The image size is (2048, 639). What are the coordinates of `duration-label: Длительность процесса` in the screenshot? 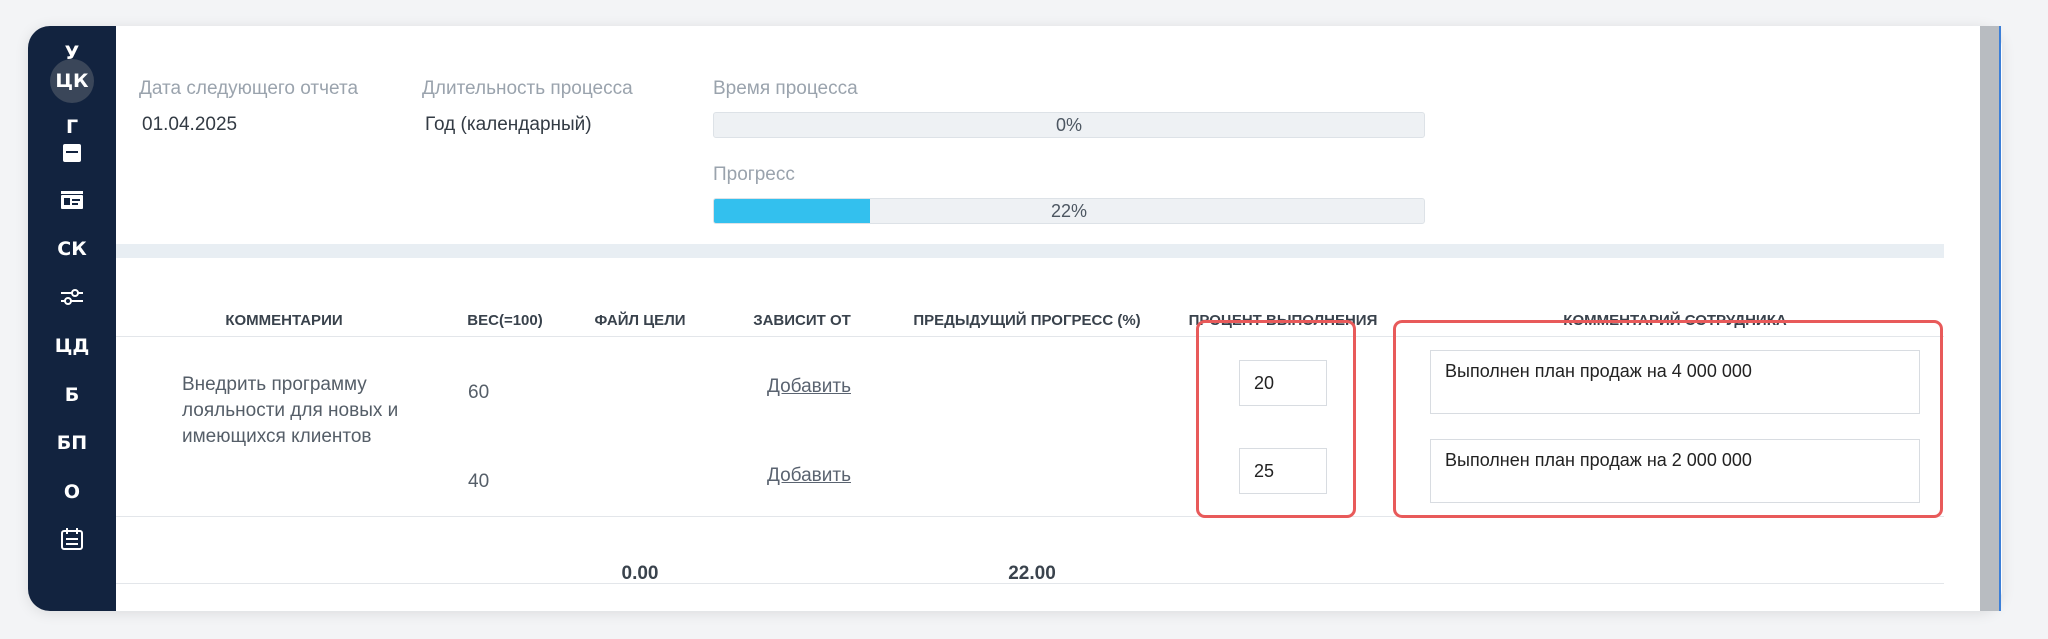 It's located at (527, 88).